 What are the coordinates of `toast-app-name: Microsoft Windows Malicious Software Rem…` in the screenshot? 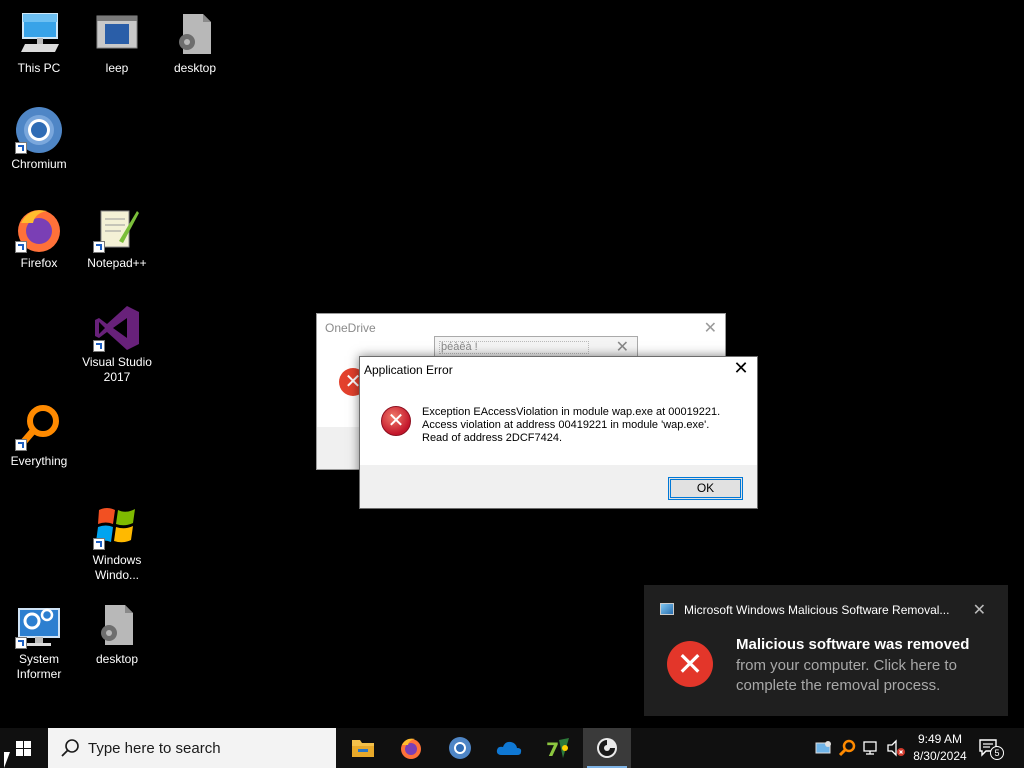 It's located at (817, 610).